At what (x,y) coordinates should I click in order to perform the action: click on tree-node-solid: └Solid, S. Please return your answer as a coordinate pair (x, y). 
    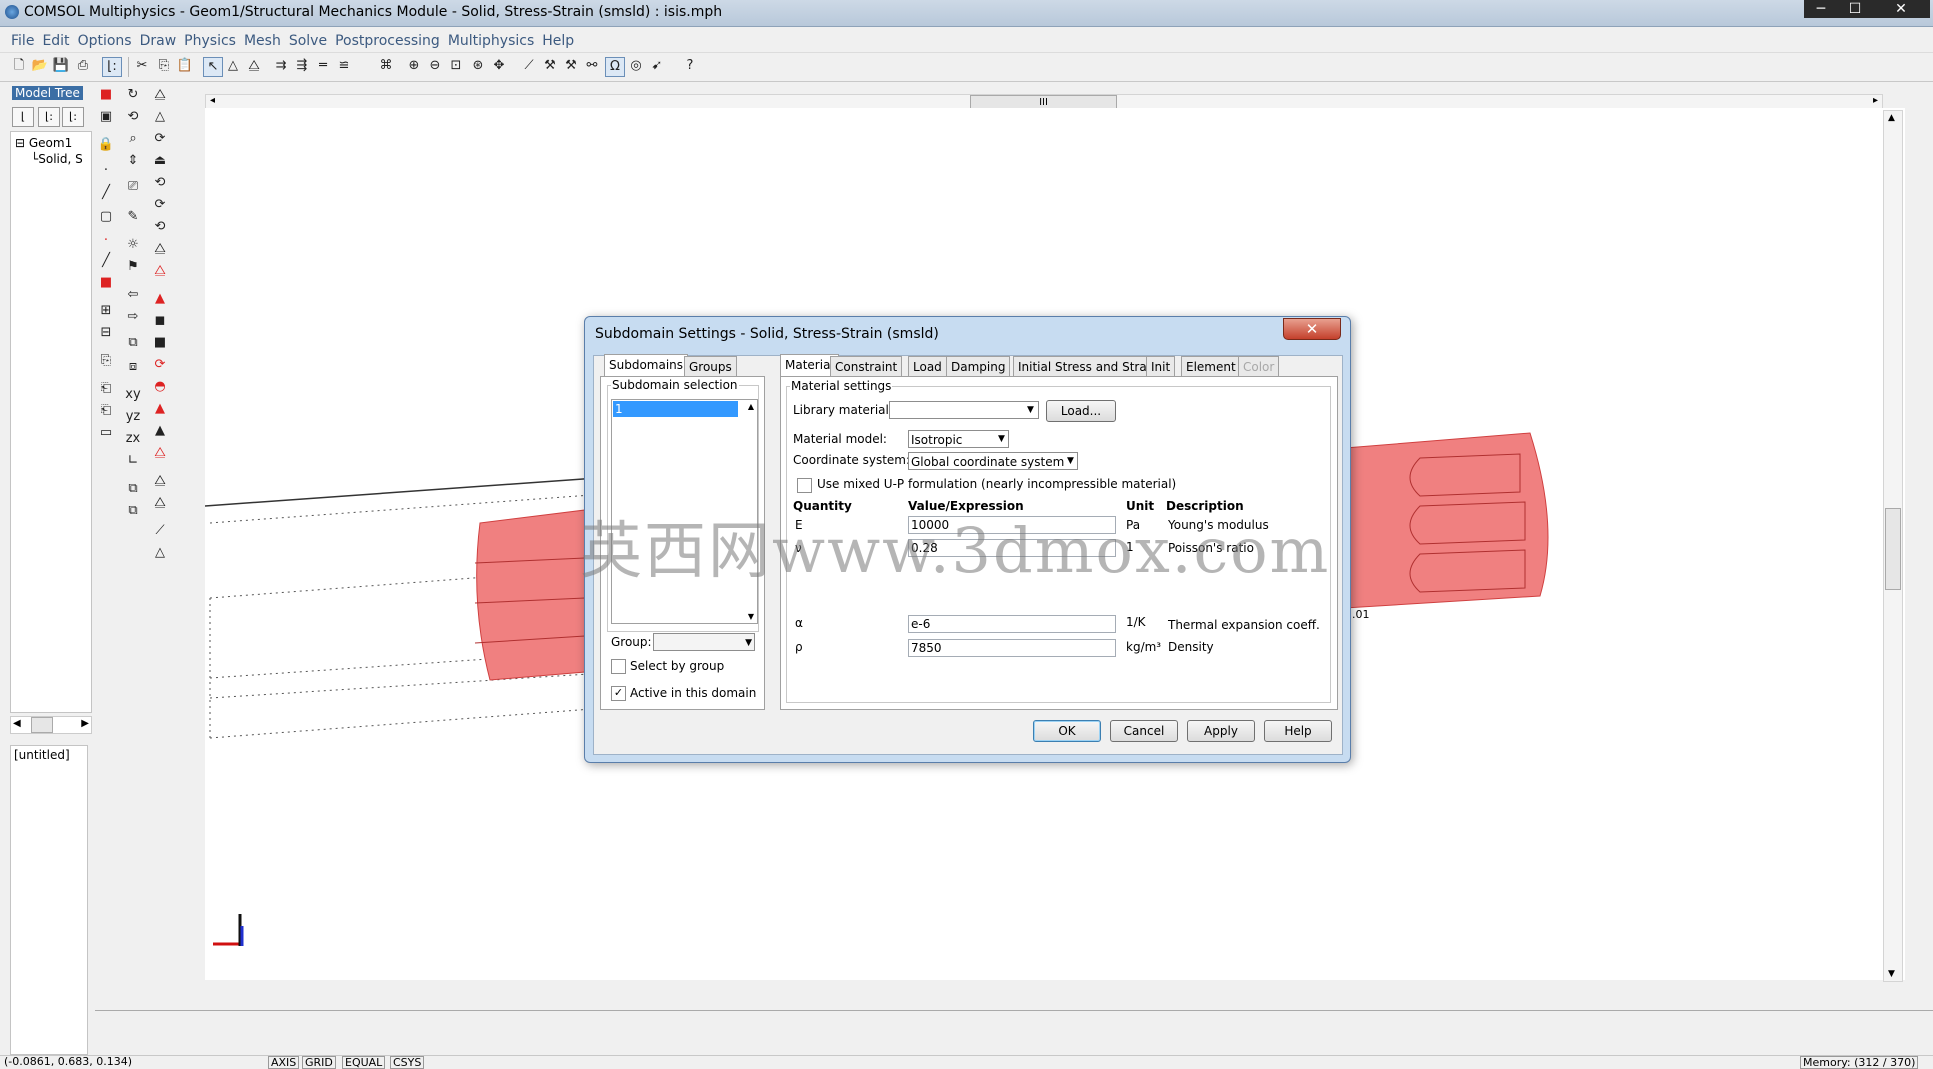
    Looking at the image, I should click on (57, 159).